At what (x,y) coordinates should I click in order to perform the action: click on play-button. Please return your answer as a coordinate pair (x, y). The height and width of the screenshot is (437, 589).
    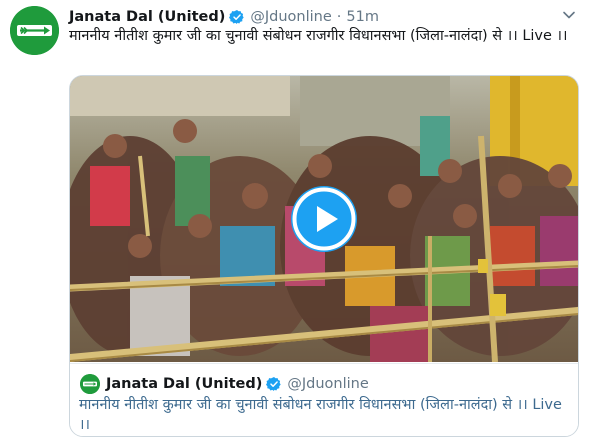
    Looking at the image, I should click on (324, 219).